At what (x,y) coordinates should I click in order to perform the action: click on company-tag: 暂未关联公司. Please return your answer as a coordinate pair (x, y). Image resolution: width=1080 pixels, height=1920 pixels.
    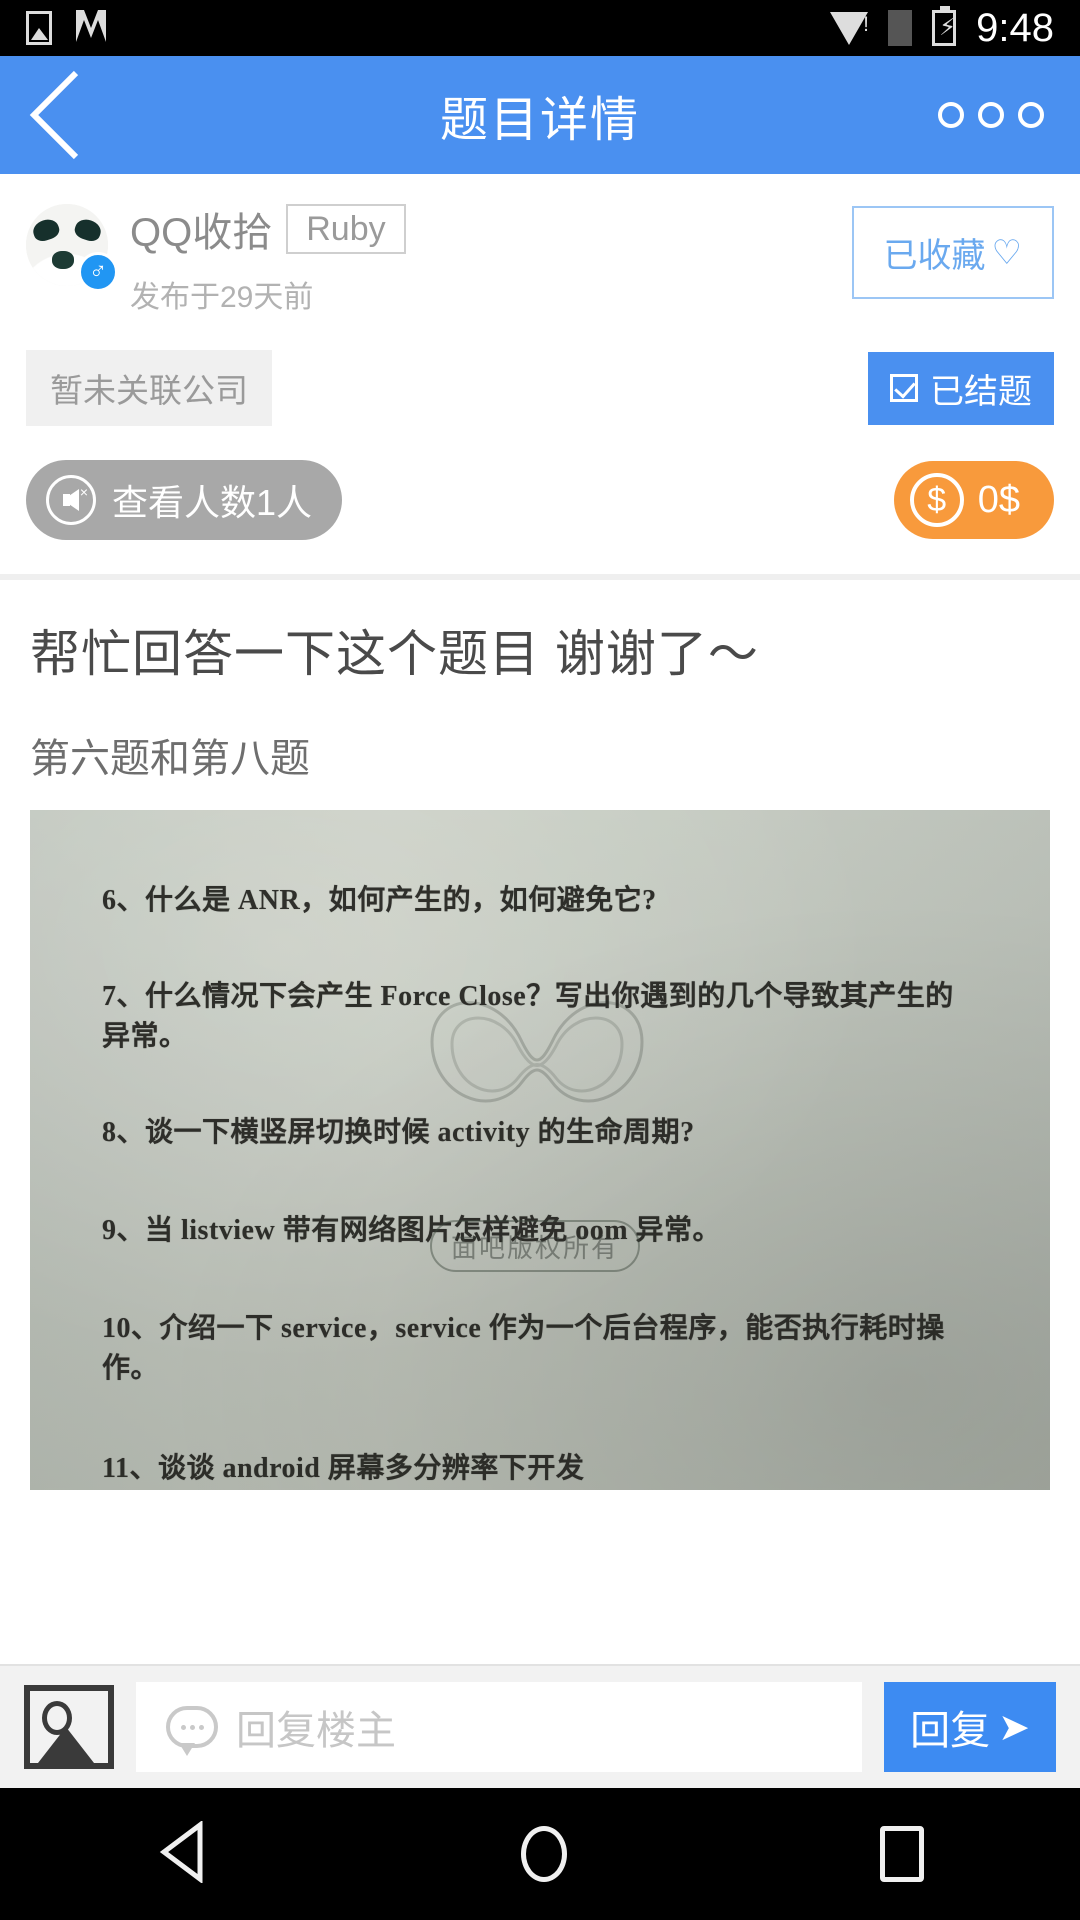
    Looking at the image, I should click on (149, 388).